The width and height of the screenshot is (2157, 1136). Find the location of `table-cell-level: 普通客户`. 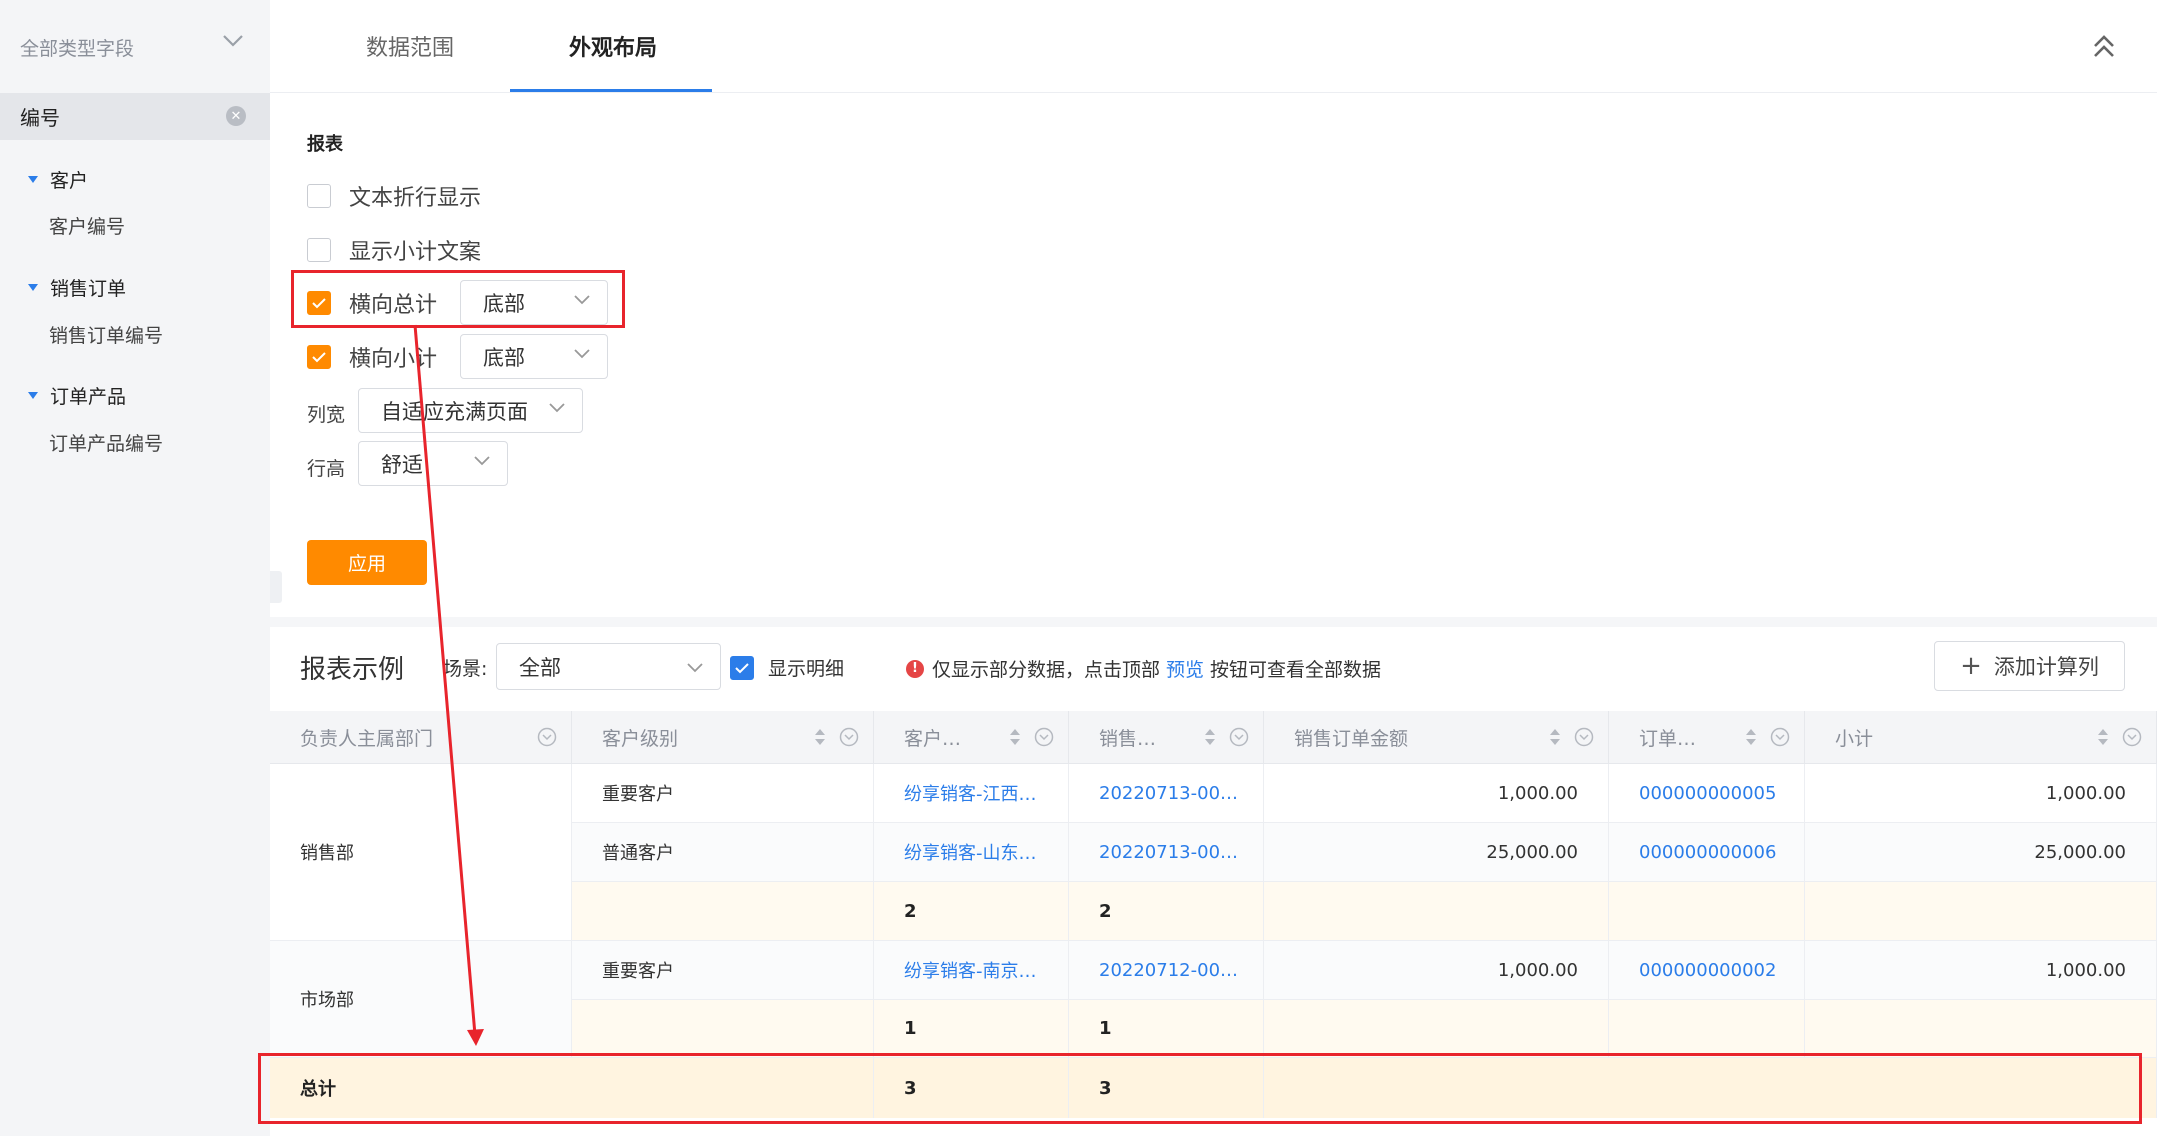

table-cell-level: 普通客户 is located at coordinates (723, 852).